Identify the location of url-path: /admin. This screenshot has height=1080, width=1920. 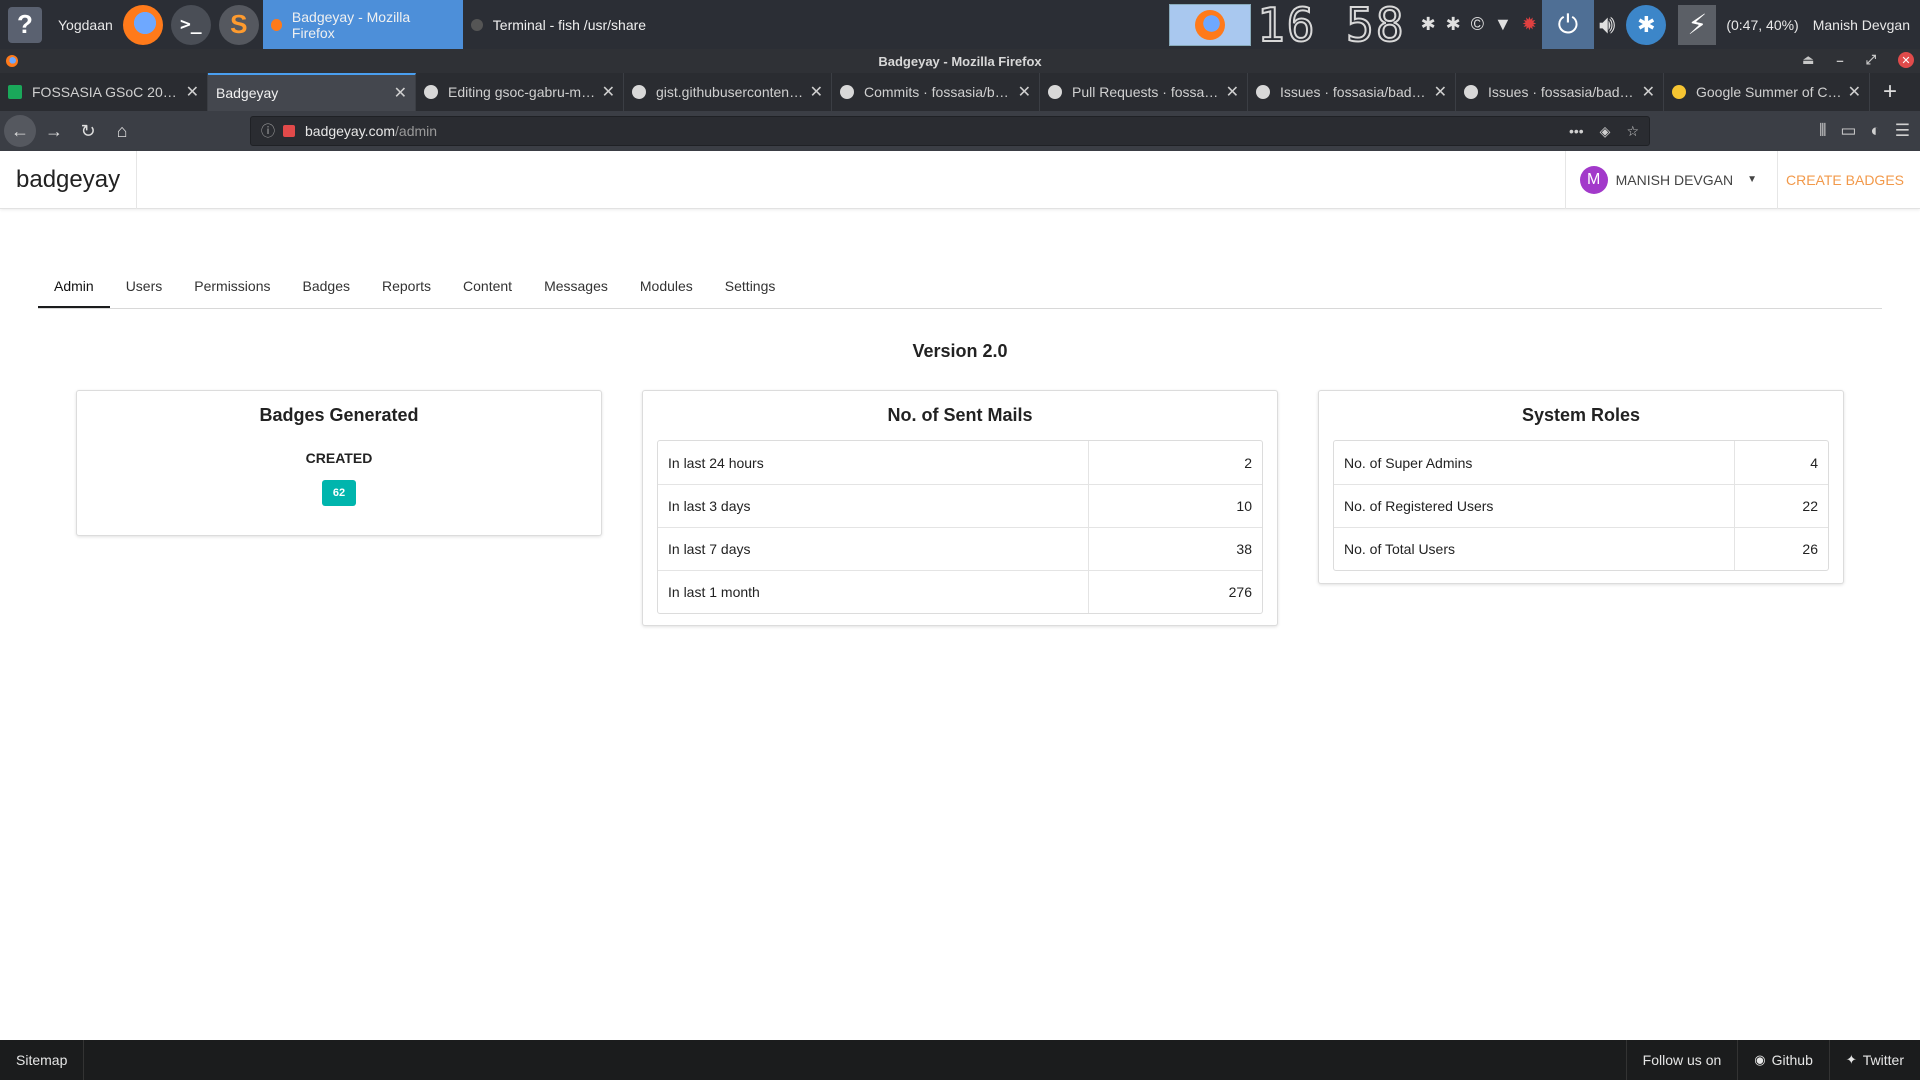
(416, 131).